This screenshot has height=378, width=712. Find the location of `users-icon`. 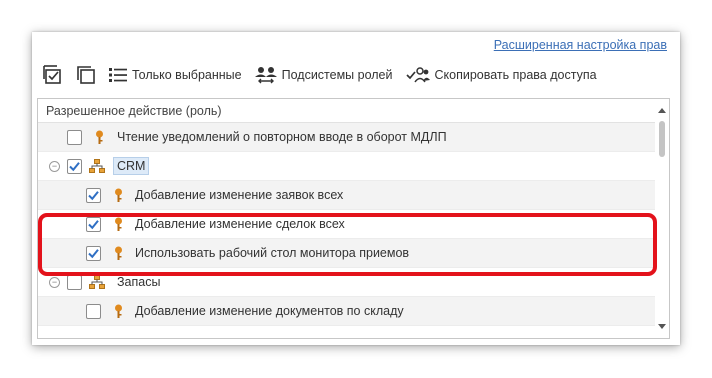

users-icon is located at coordinates (265, 75).